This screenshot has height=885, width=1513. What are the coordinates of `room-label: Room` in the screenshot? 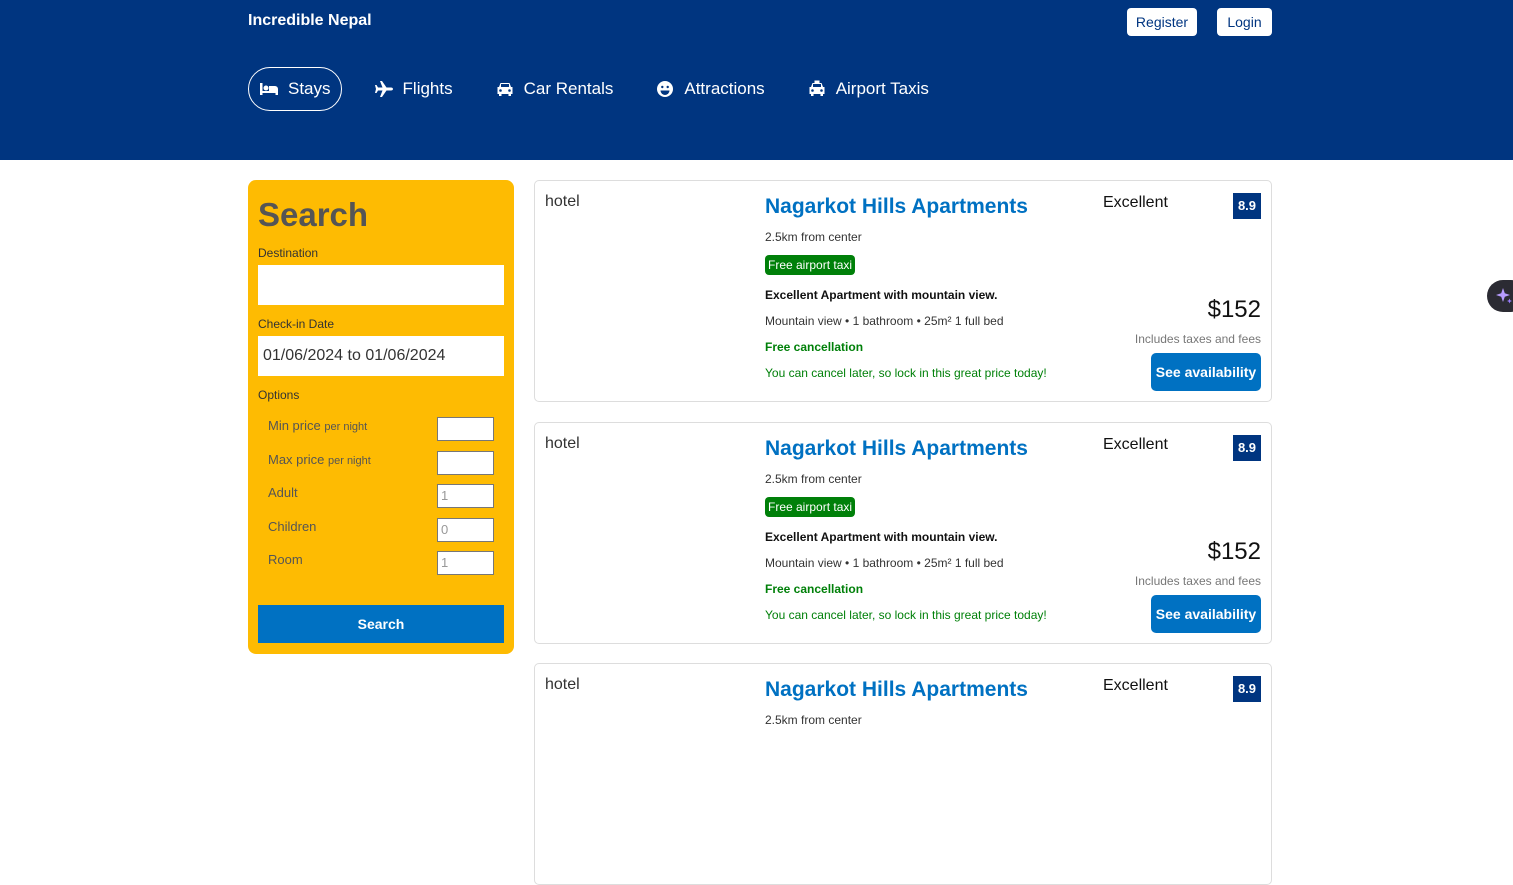 It's located at (285, 559).